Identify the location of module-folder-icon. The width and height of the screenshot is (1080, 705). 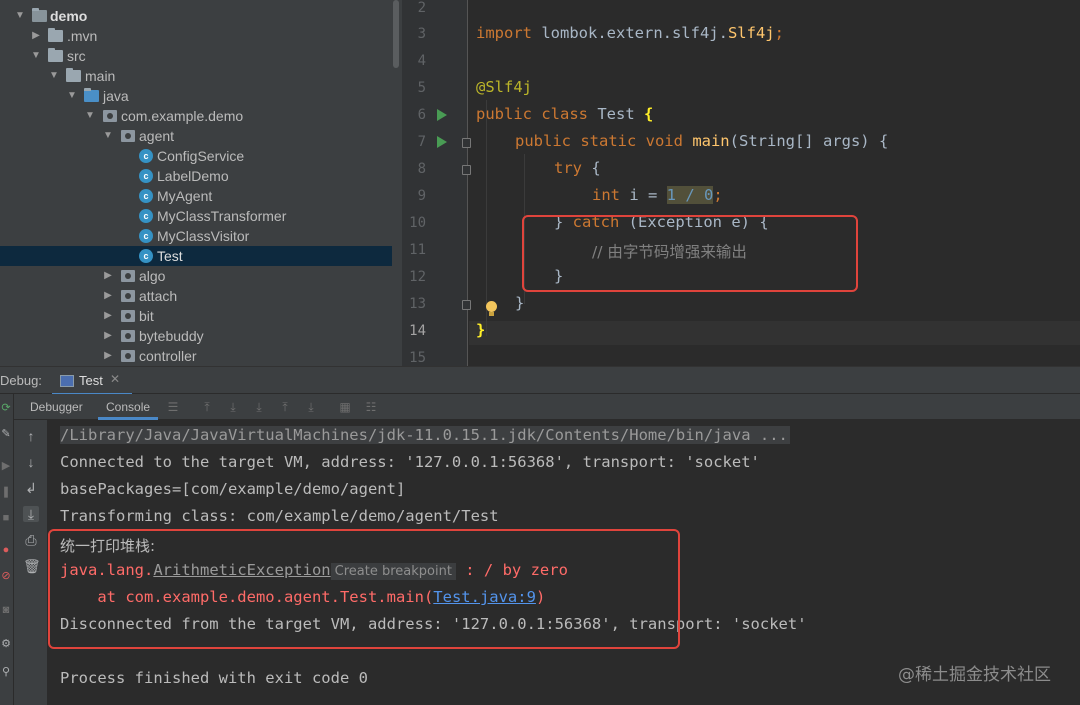
(39, 15).